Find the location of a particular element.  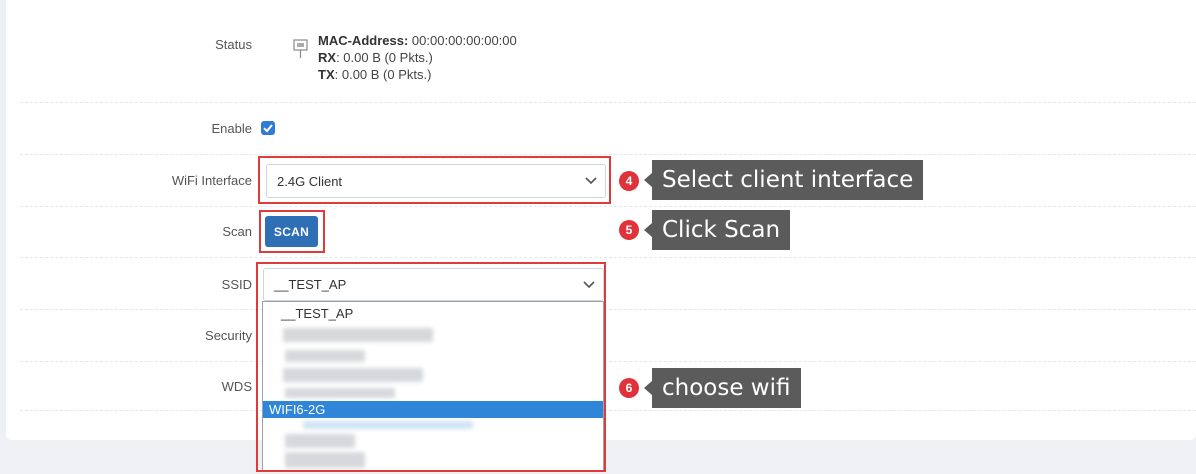

tx-label: TX is located at coordinates (326, 74).